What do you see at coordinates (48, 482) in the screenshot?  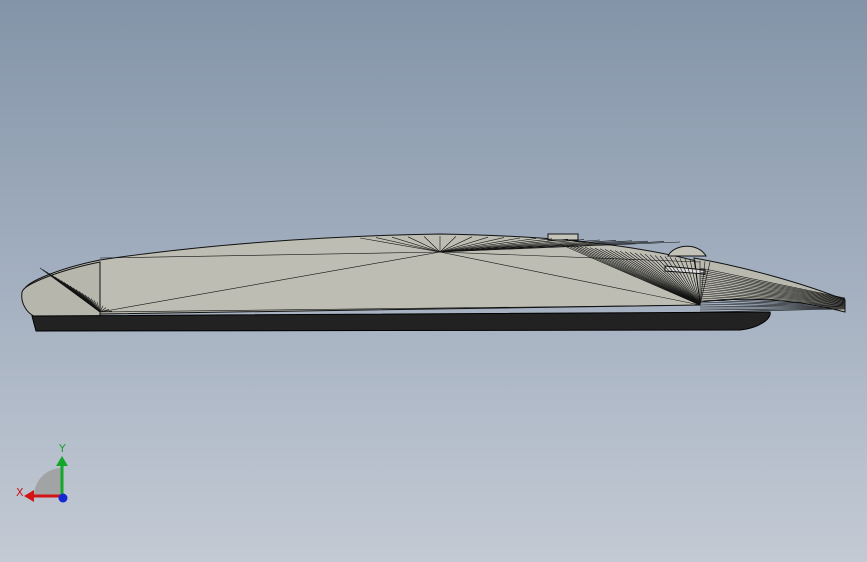 I see `xy-plane-quadrant` at bounding box center [48, 482].